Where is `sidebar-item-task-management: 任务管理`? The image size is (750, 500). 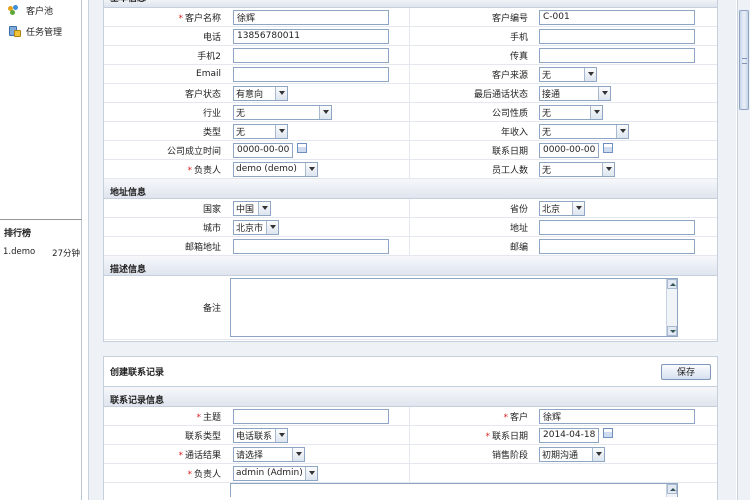 sidebar-item-task-management: 任务管理 is located at coordinates (40, 31).